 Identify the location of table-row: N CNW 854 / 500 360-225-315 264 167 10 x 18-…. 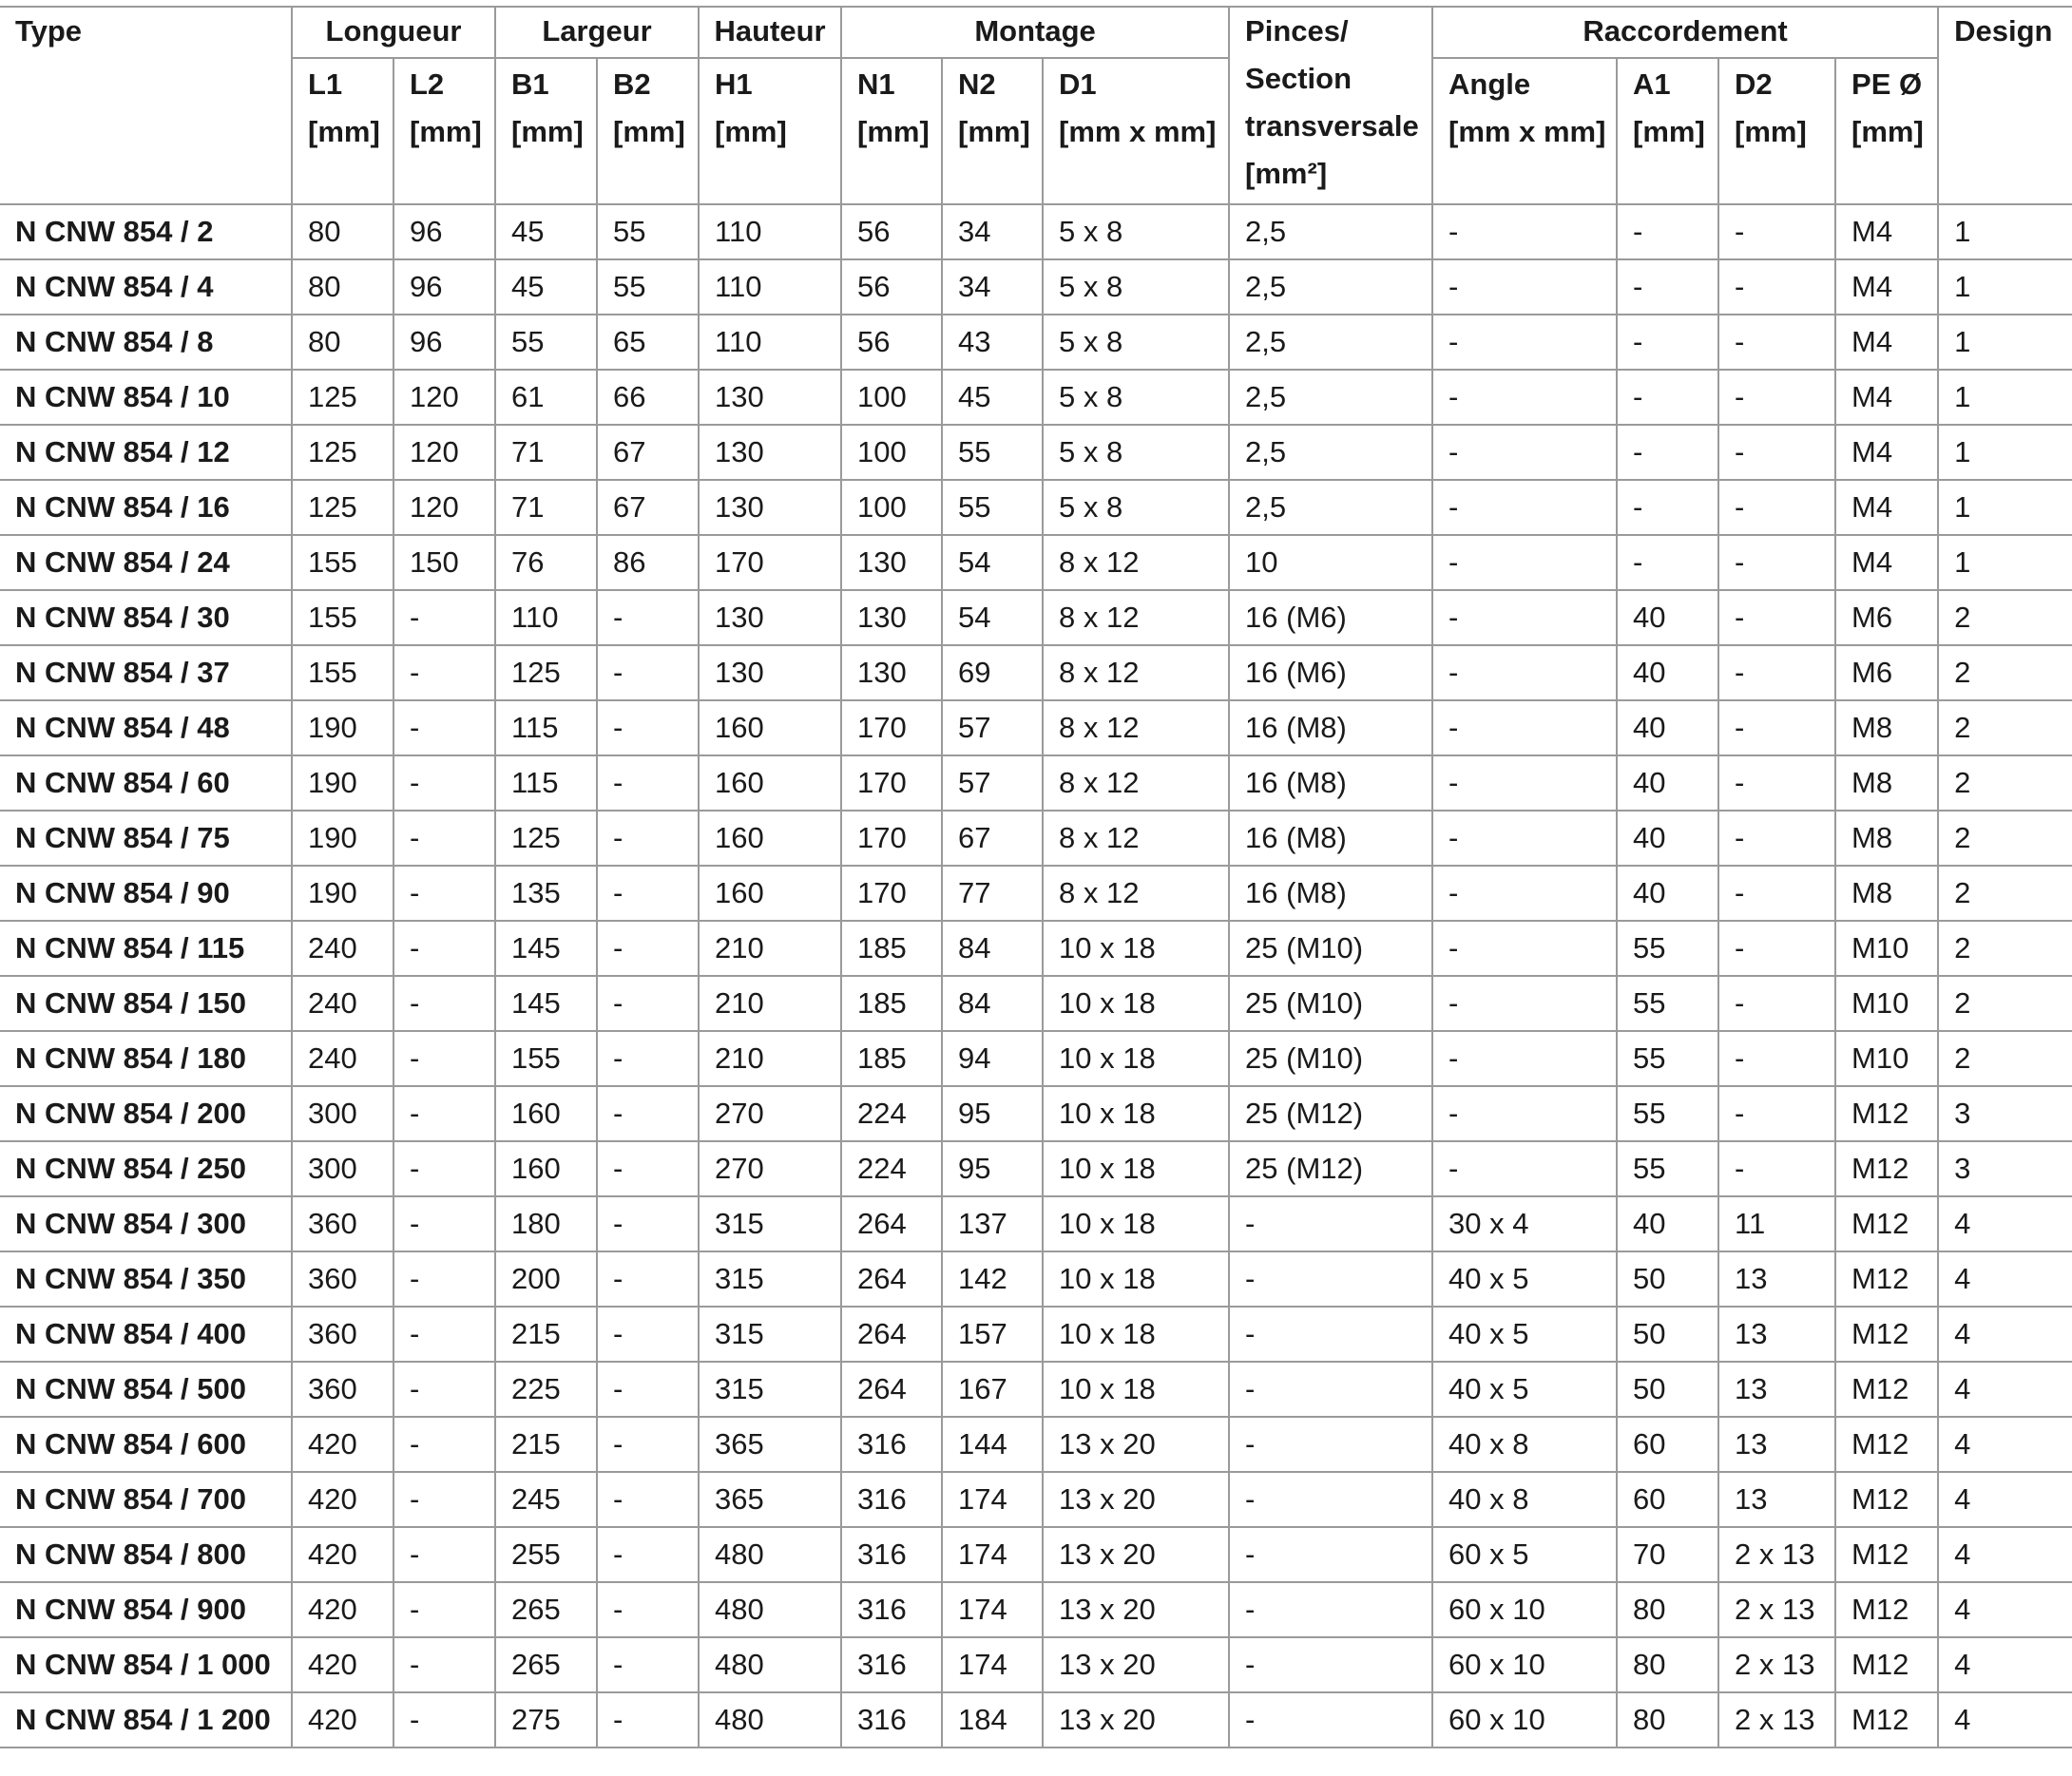
(1036, 1390).